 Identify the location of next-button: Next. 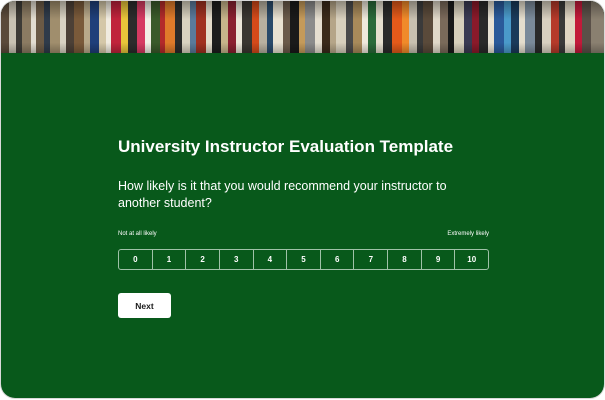
(144, 305).